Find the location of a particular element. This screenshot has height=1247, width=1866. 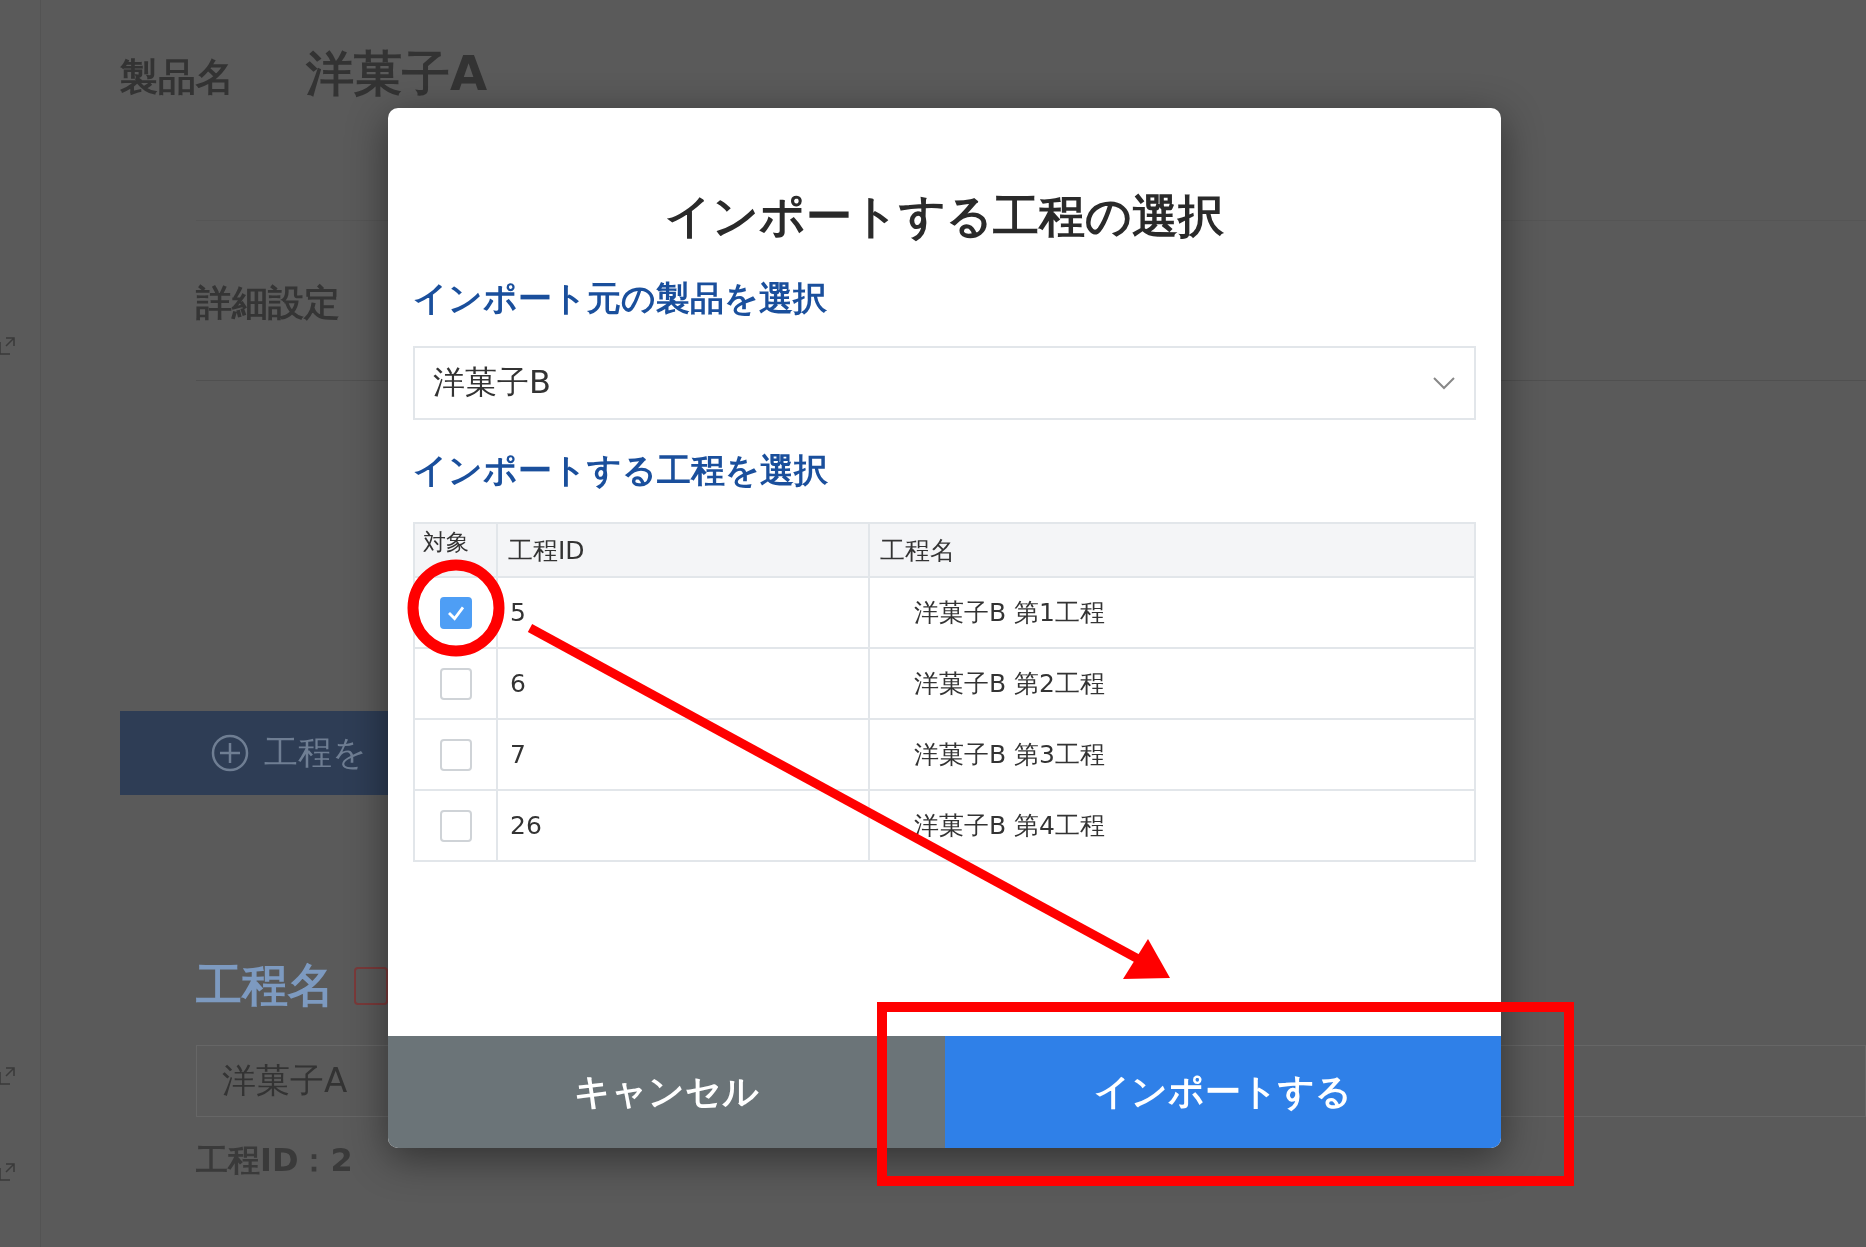

table-cell: 26 is located at coordinates (683, 825).